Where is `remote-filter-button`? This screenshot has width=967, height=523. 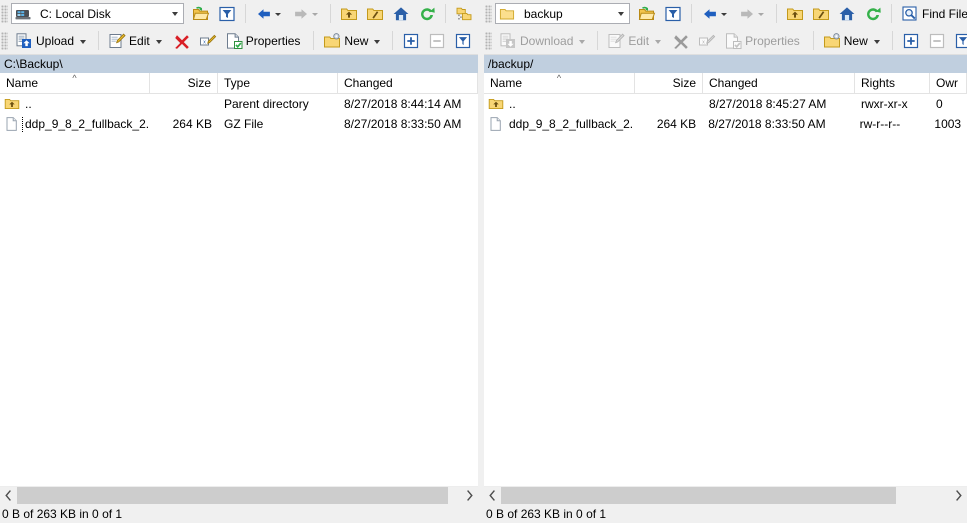
remote-filter-button is located at coordinates (673, 13).